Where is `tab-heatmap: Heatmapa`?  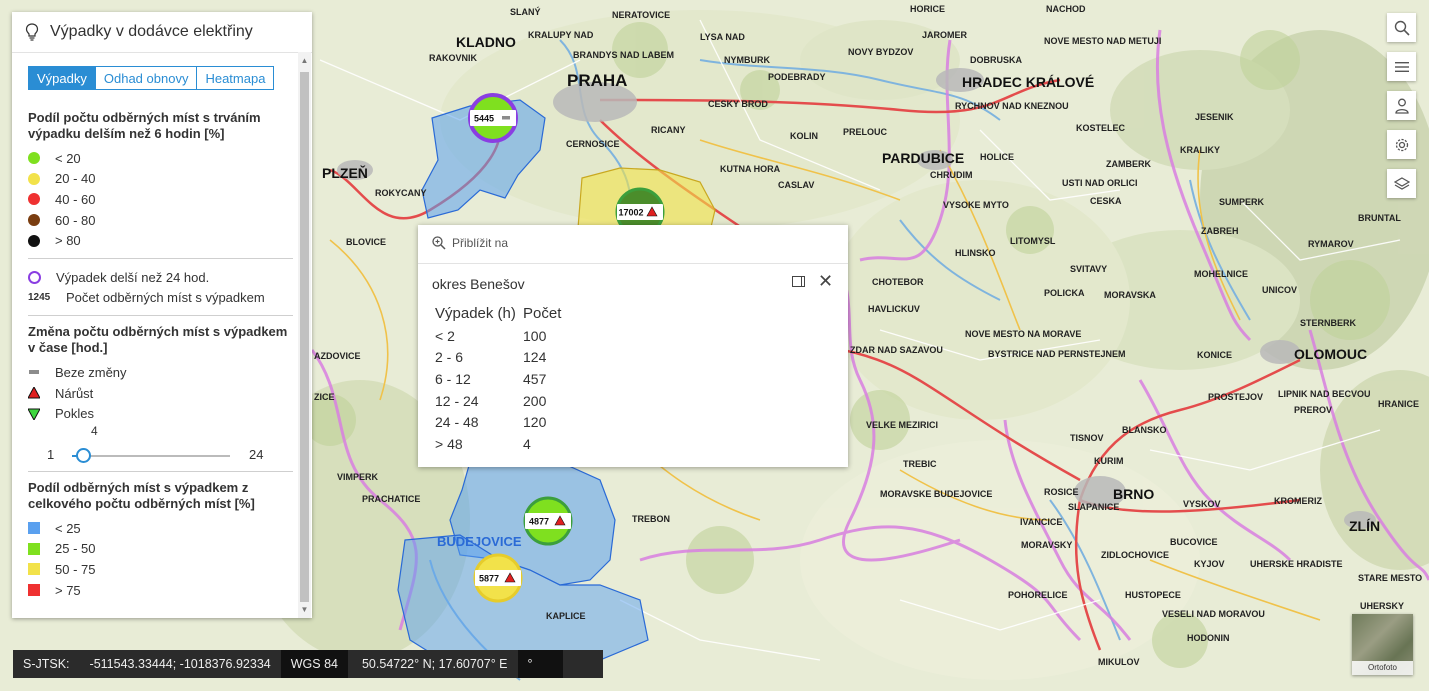
tab-heatmap: Heatmapa is located at coordinates (235, 78).